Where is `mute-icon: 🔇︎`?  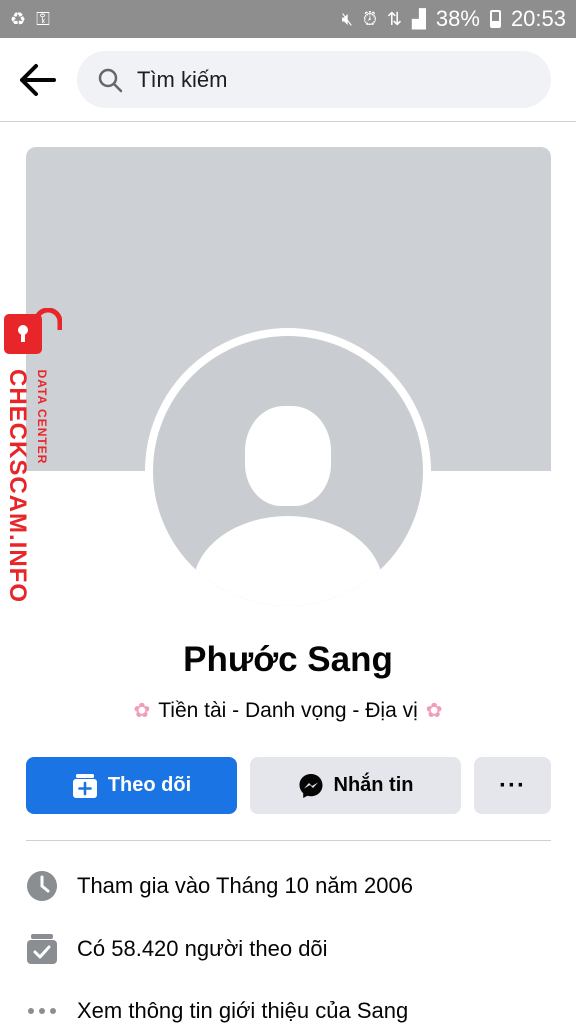 mute-icon: 🔇︎ is located at coordinates (347, 19).